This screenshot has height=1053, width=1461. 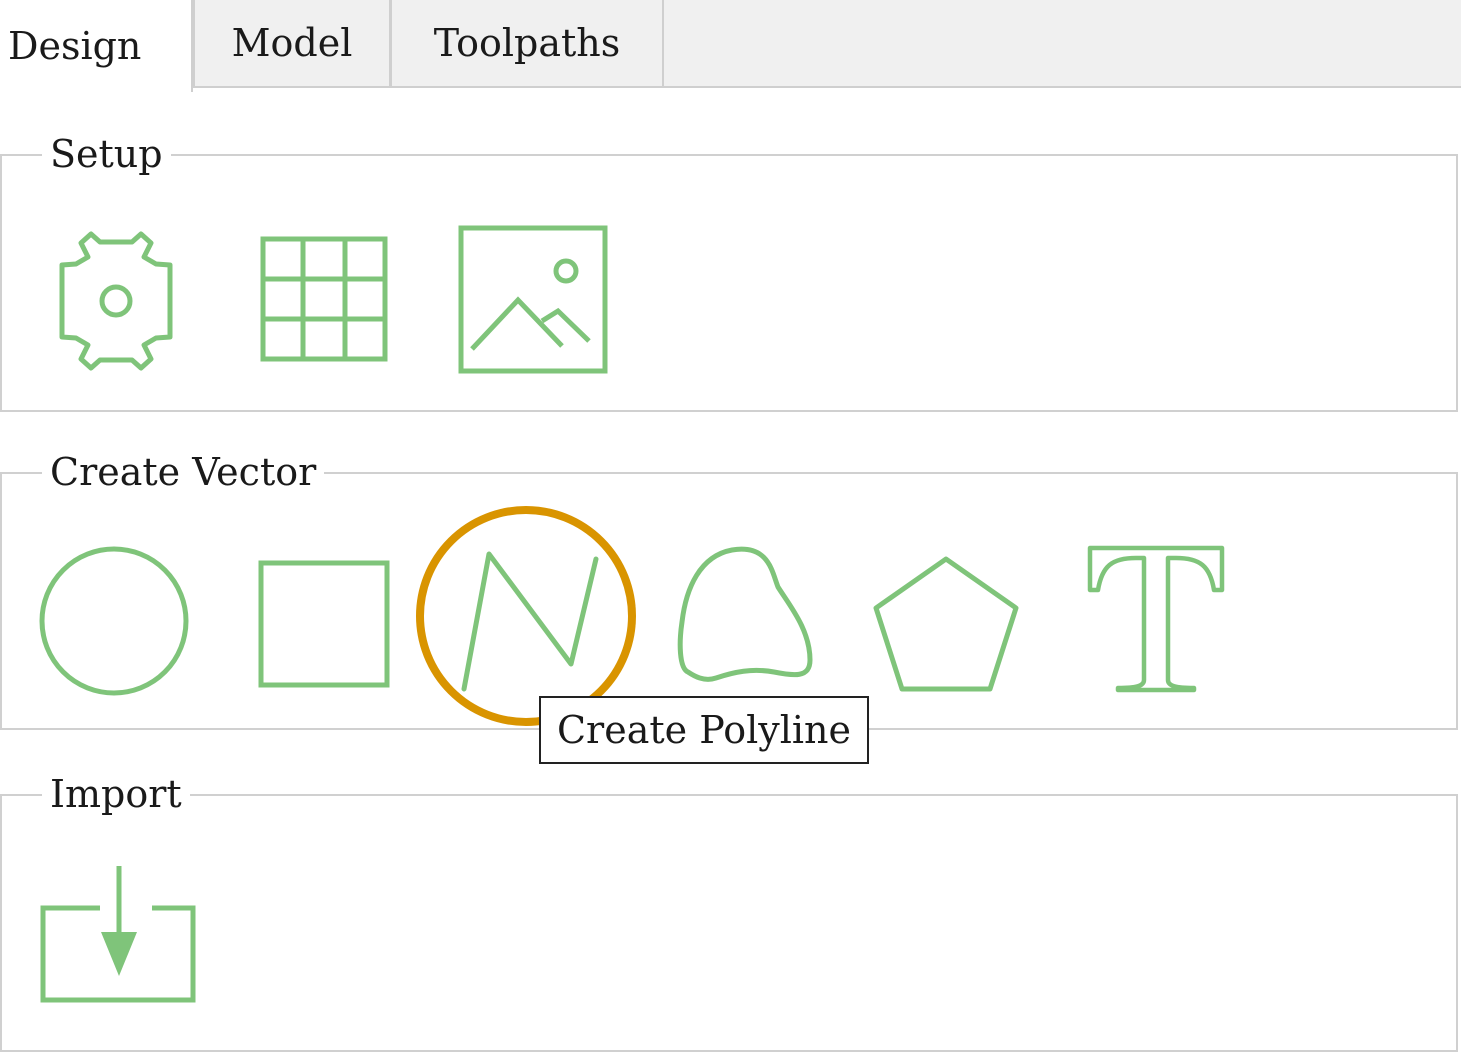 What do you see at coordinates (1156, 619) in the screenshot?
I see `text-icon` at bounding box center [1156, 619].